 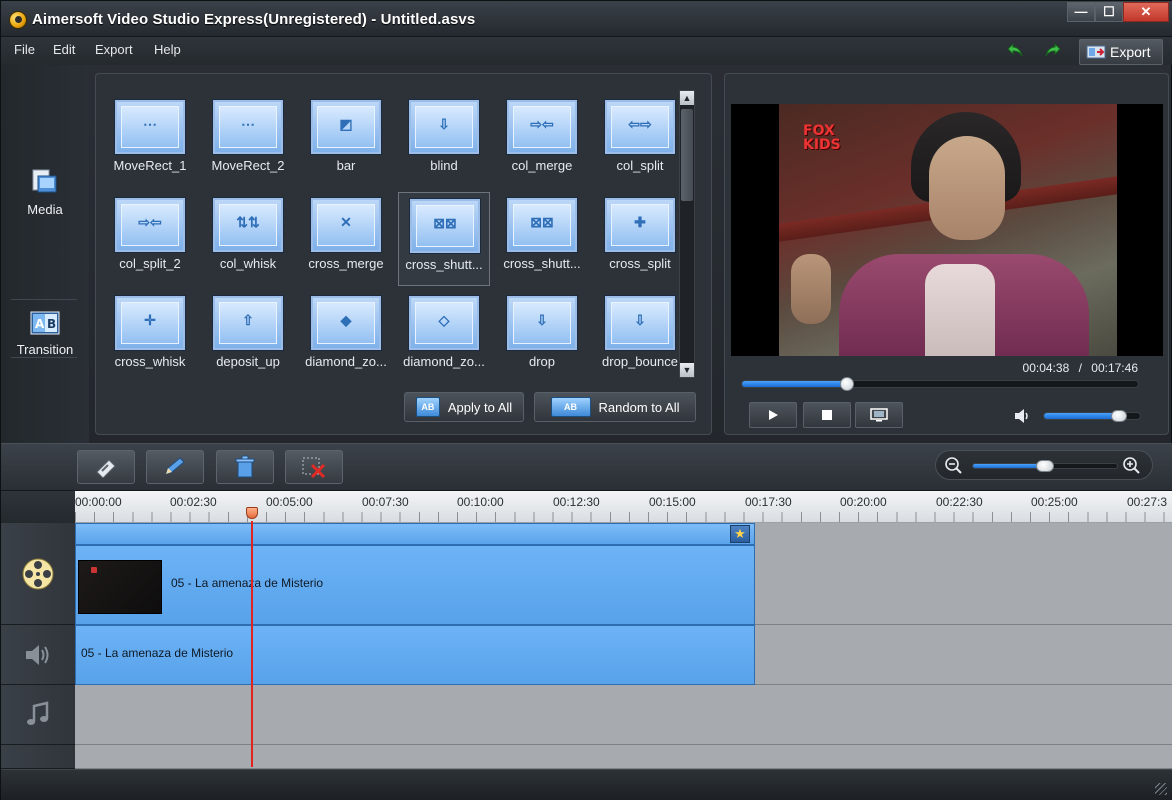 What do you see at coordinates (346, 225) in the screenshot?
I see `transition-thumbnail: ✕` at bounding box center [346, 225].